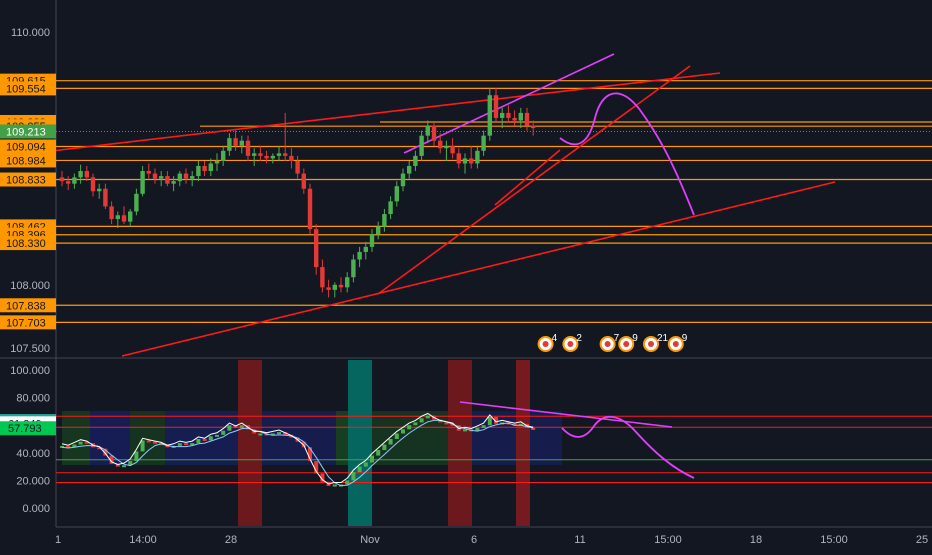 The width and height of the screenshot is (932, 555). I want to click on rsi-tick-label: 0.000, so click(36, 509).